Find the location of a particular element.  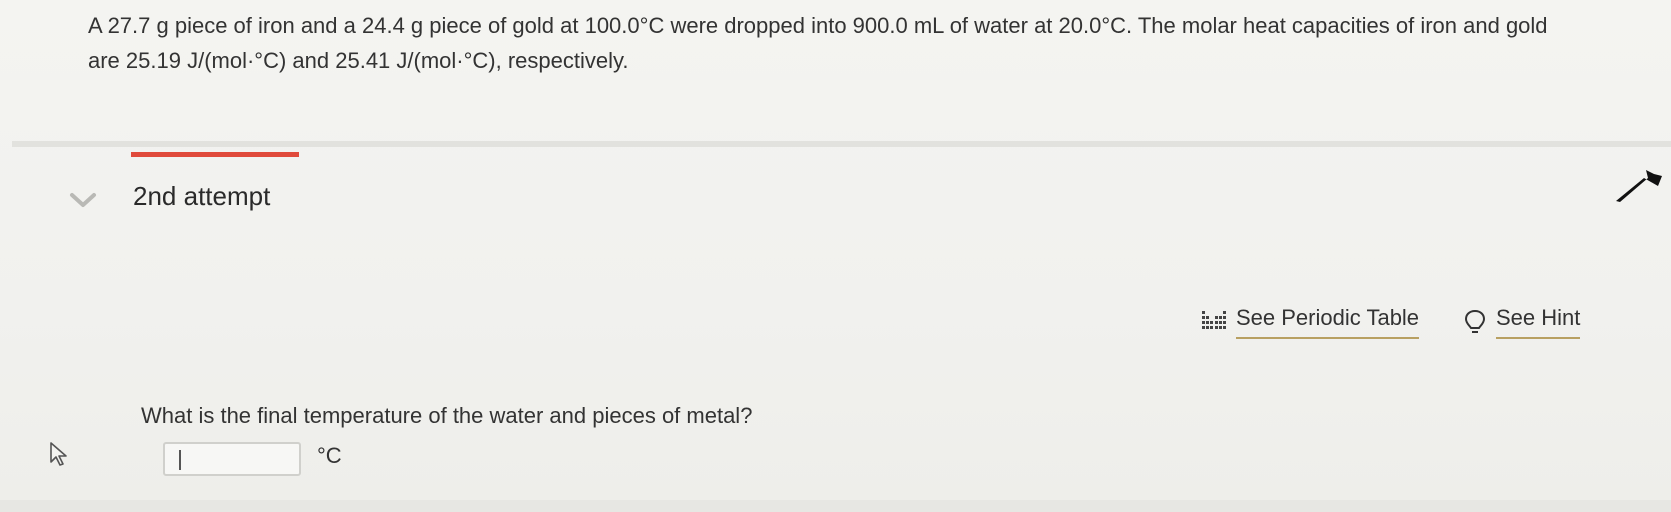

attempt-indicator-bar is located at coordinates (215, 154).